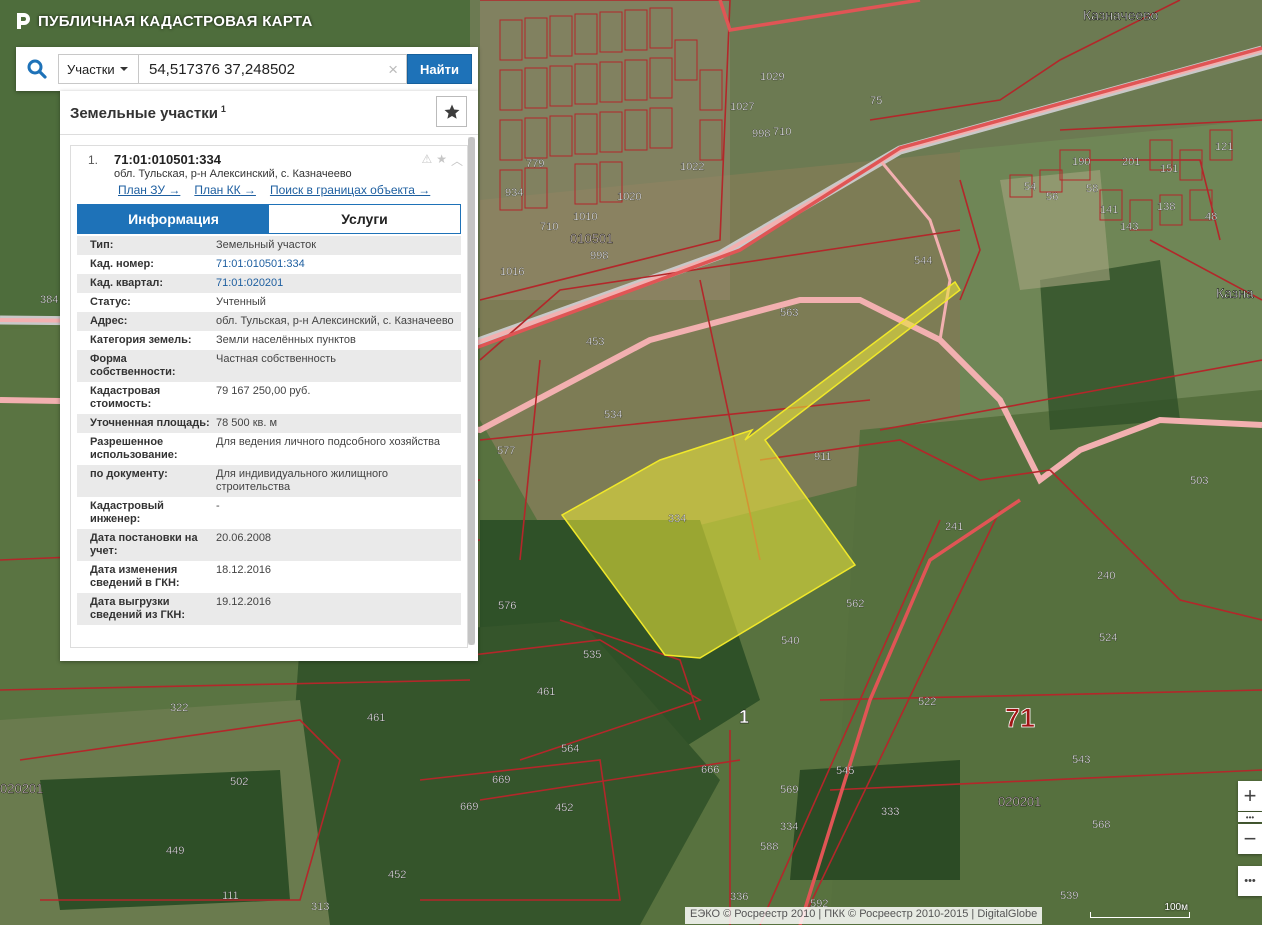  Describe the element at coordinates (127, 512) in the screenshot. I see `property-key: Кадастровый инженер:` at that location.